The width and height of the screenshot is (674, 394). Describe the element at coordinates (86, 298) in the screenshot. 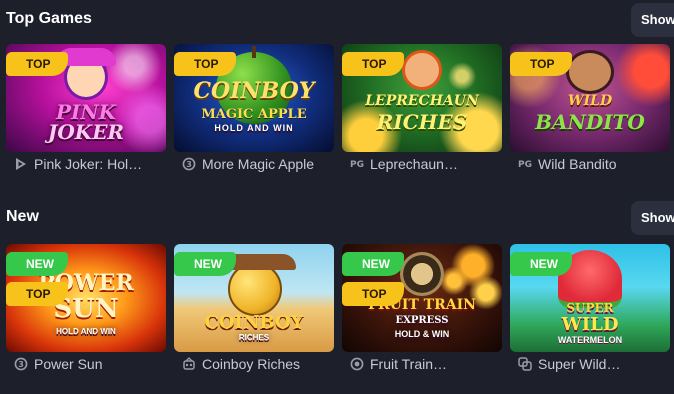

I see `game-thumbnail: POWER SUN HOLD AND WIN NEW TOP` at that location.